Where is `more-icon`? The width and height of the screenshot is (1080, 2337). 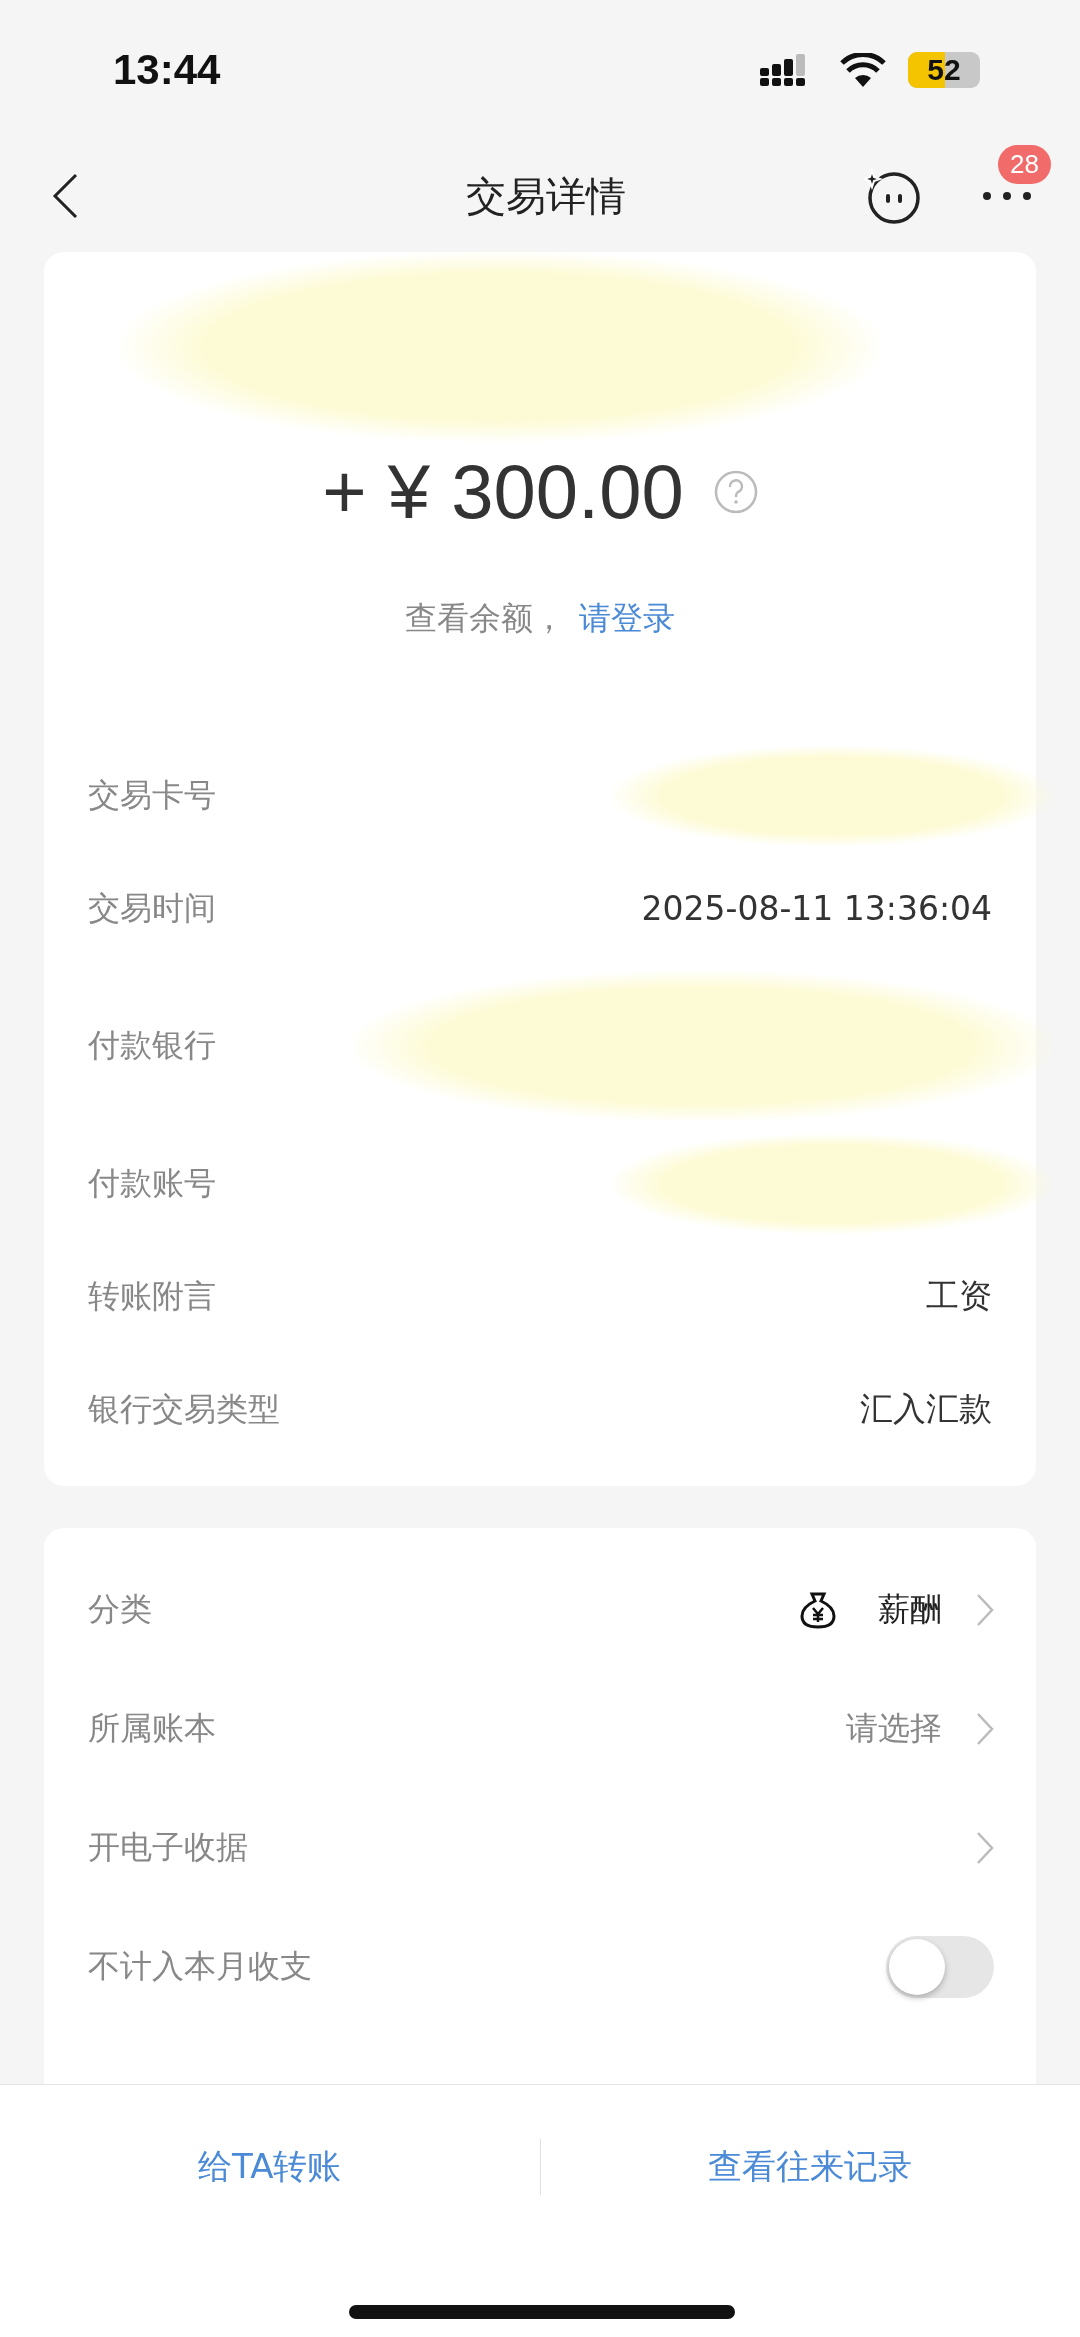 more-icon is located at coordinates (1007, 195).